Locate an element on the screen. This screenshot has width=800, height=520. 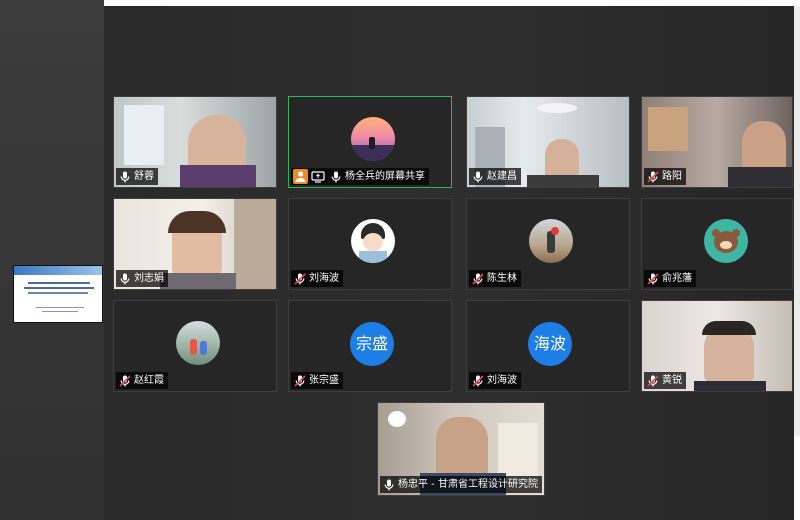
participant-name: 陈生林 is located at coordinates (502, 278).